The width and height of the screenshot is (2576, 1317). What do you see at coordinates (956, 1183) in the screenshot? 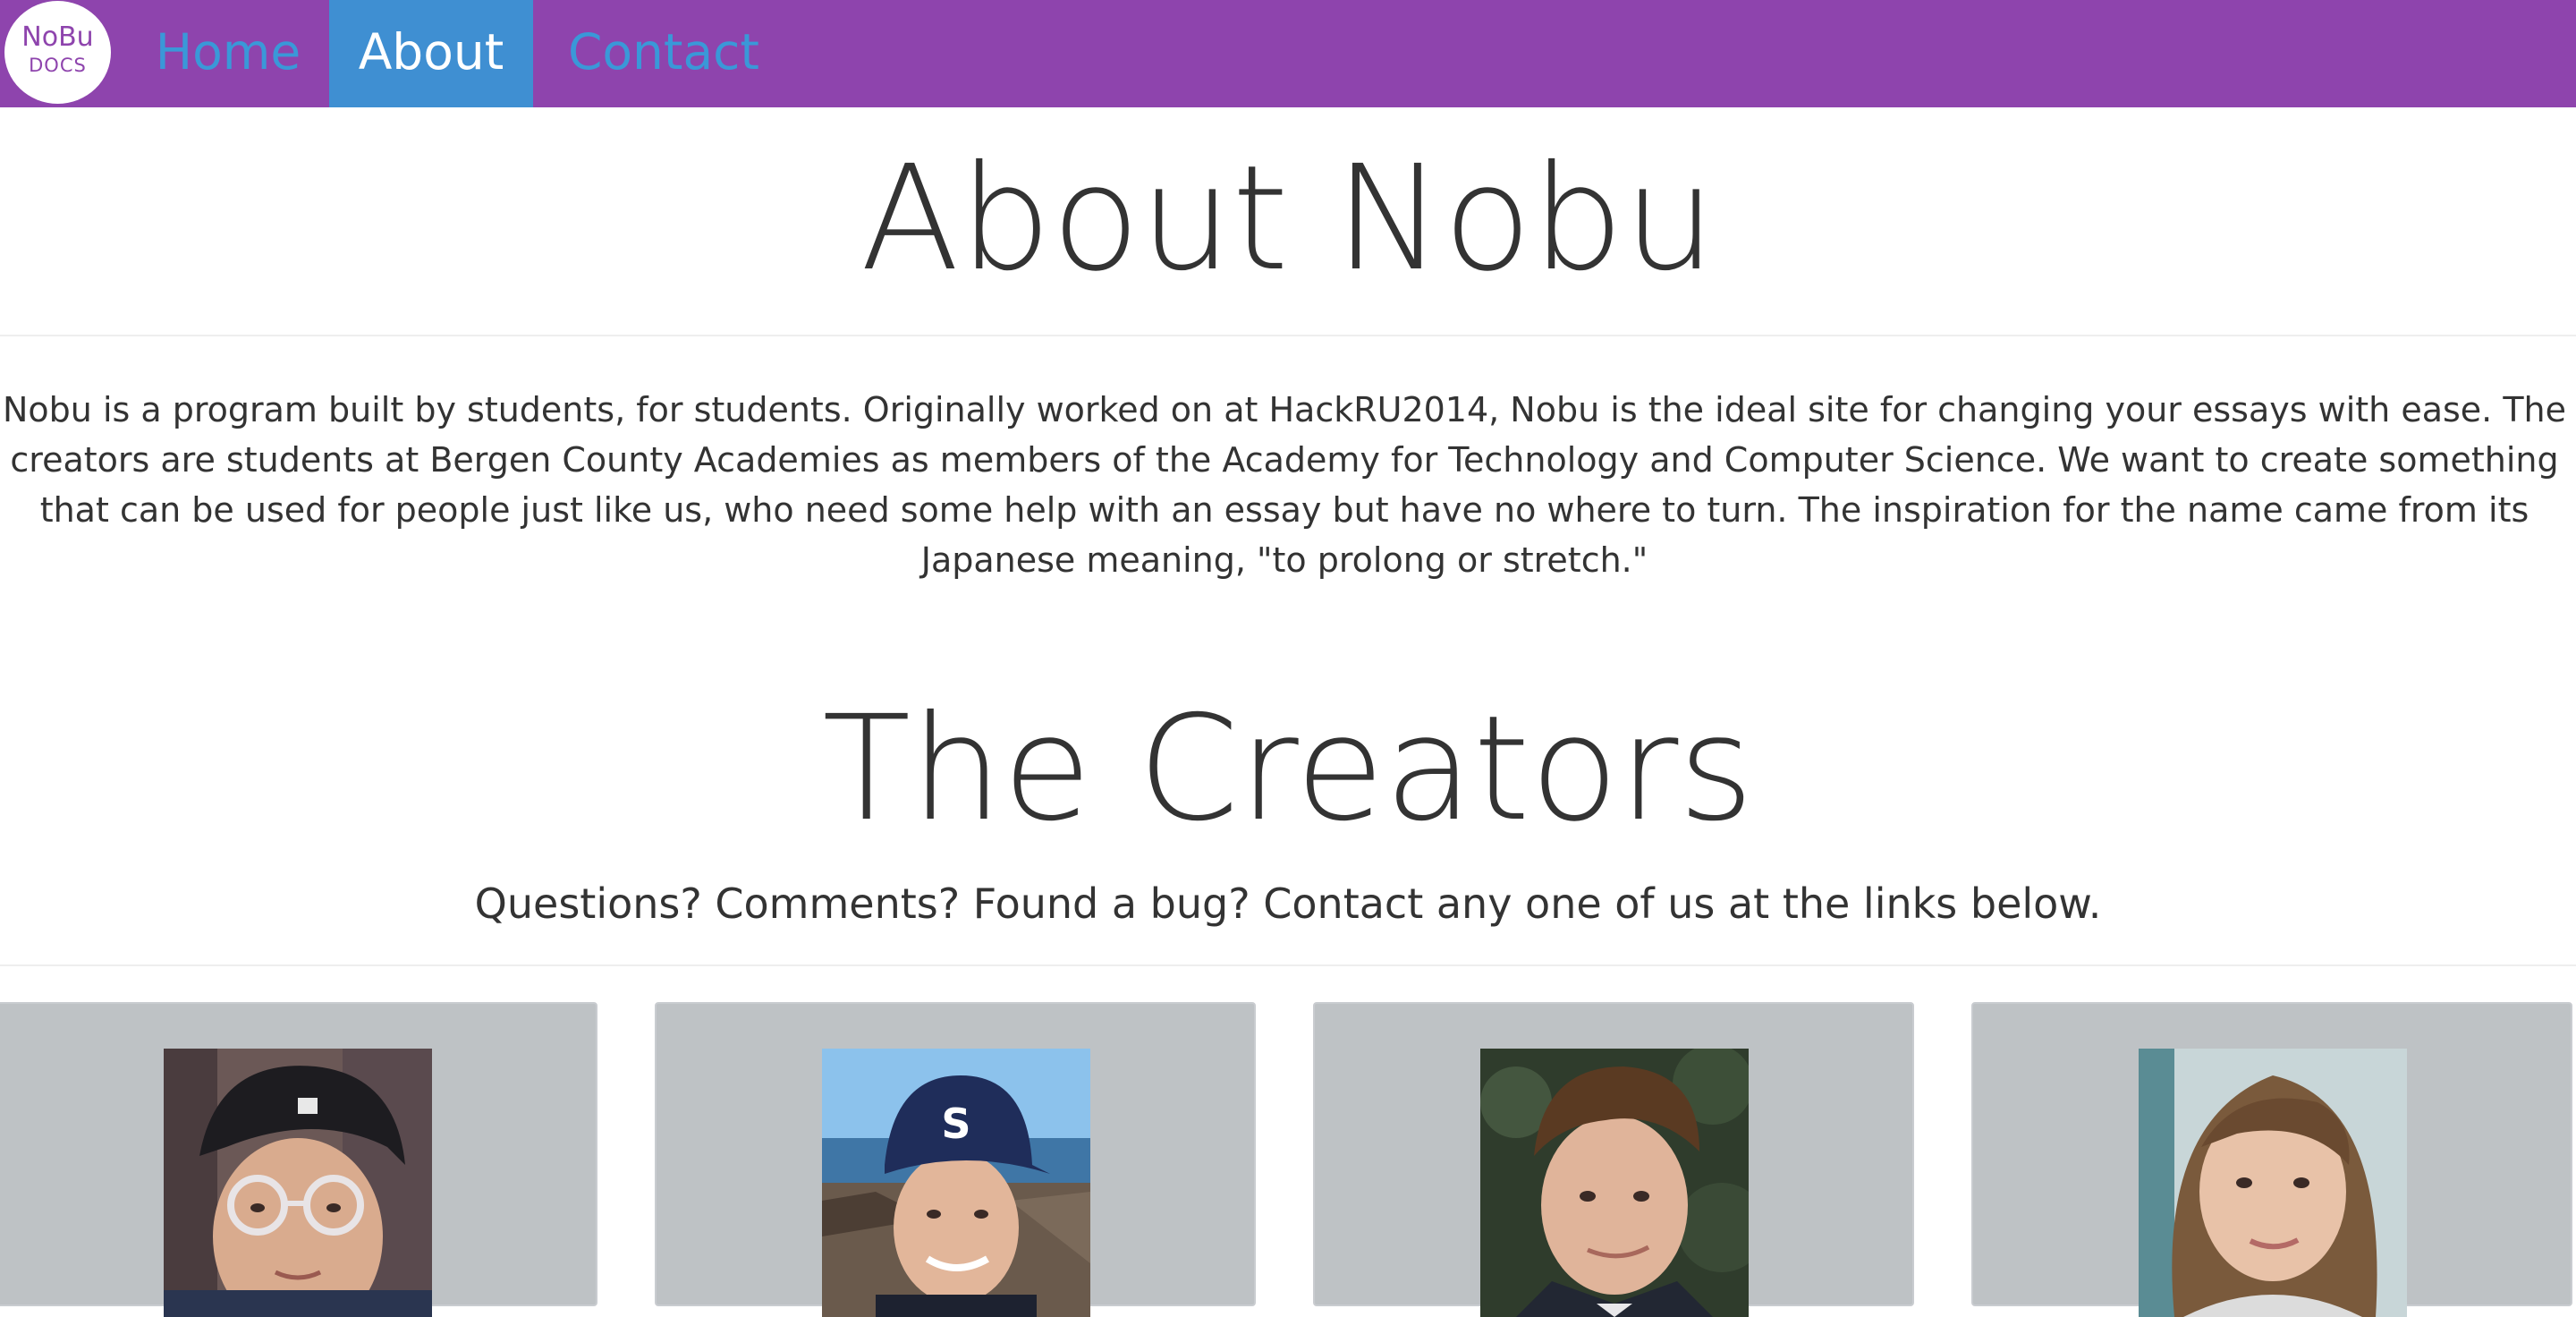
I see `creator-photo-blue-cap: S` at bounding box center [956, 1183].